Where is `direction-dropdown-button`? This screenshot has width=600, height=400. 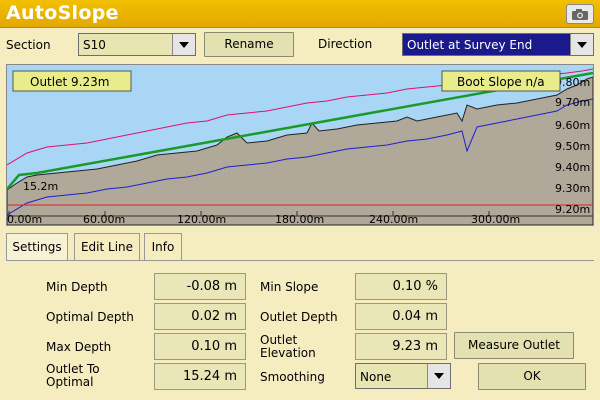 direction-dropdown-button is located at coordinates (581, 44).